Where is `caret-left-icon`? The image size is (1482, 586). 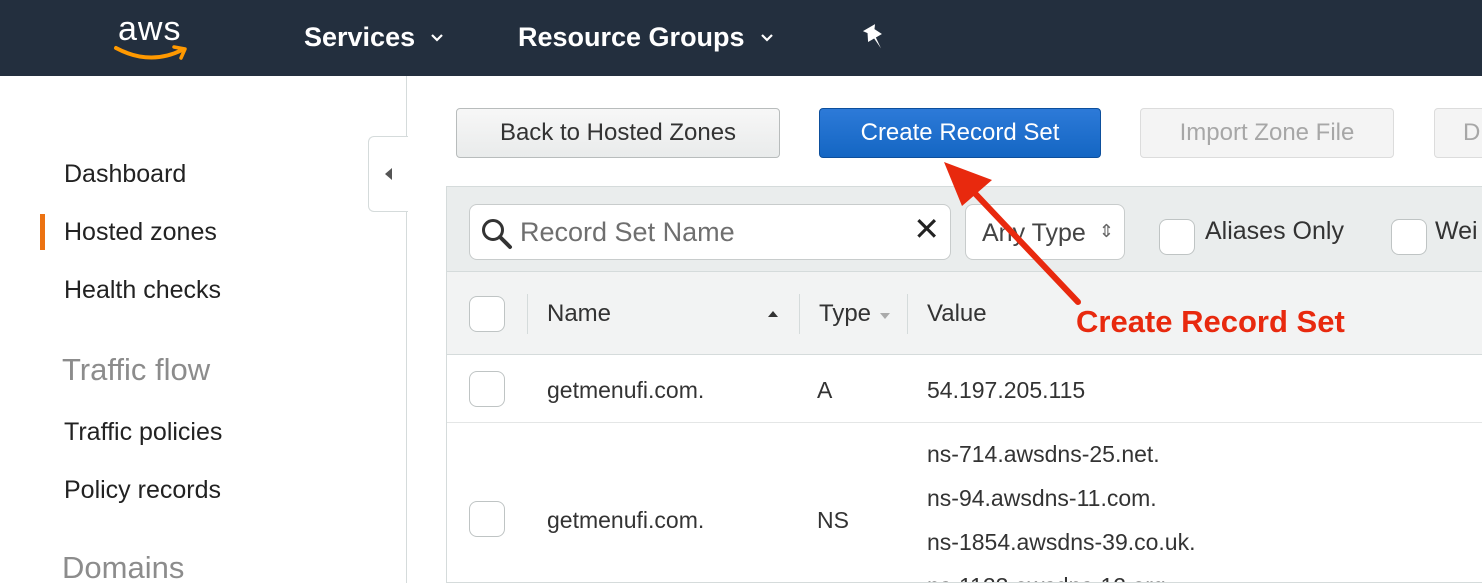
caret-left-icon is located at coordinates (388, 174).